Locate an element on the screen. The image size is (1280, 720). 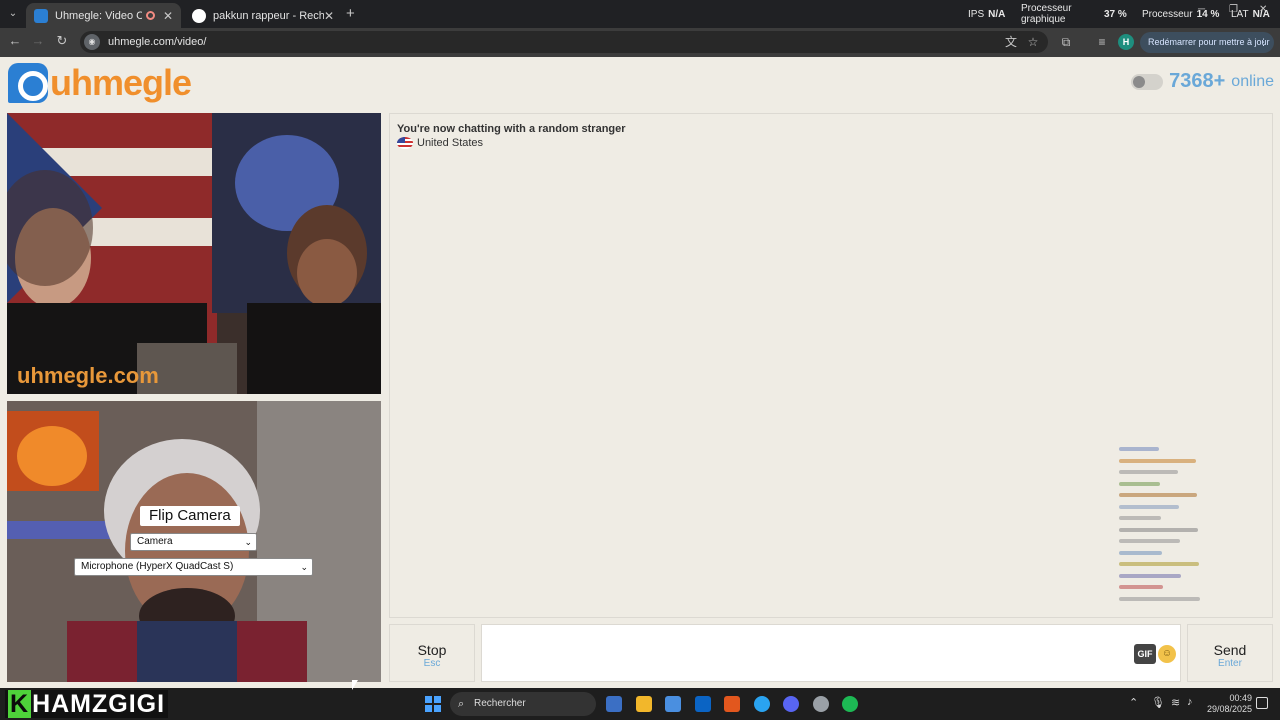
taskbar-clock: 00:49 29/08/2025 is located at coordinates (1229, 704).